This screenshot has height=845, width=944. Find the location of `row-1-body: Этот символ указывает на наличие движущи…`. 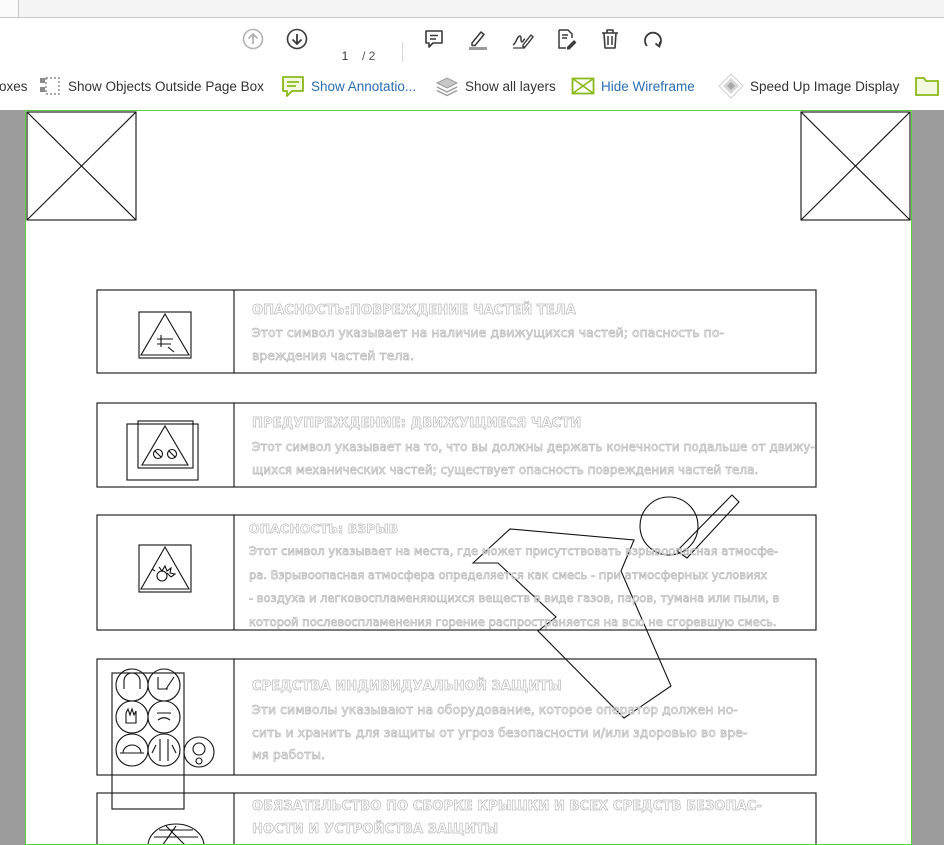

row-1-body: Этот символ указывает на наличие движущи… is located at coordinates (488, 344).